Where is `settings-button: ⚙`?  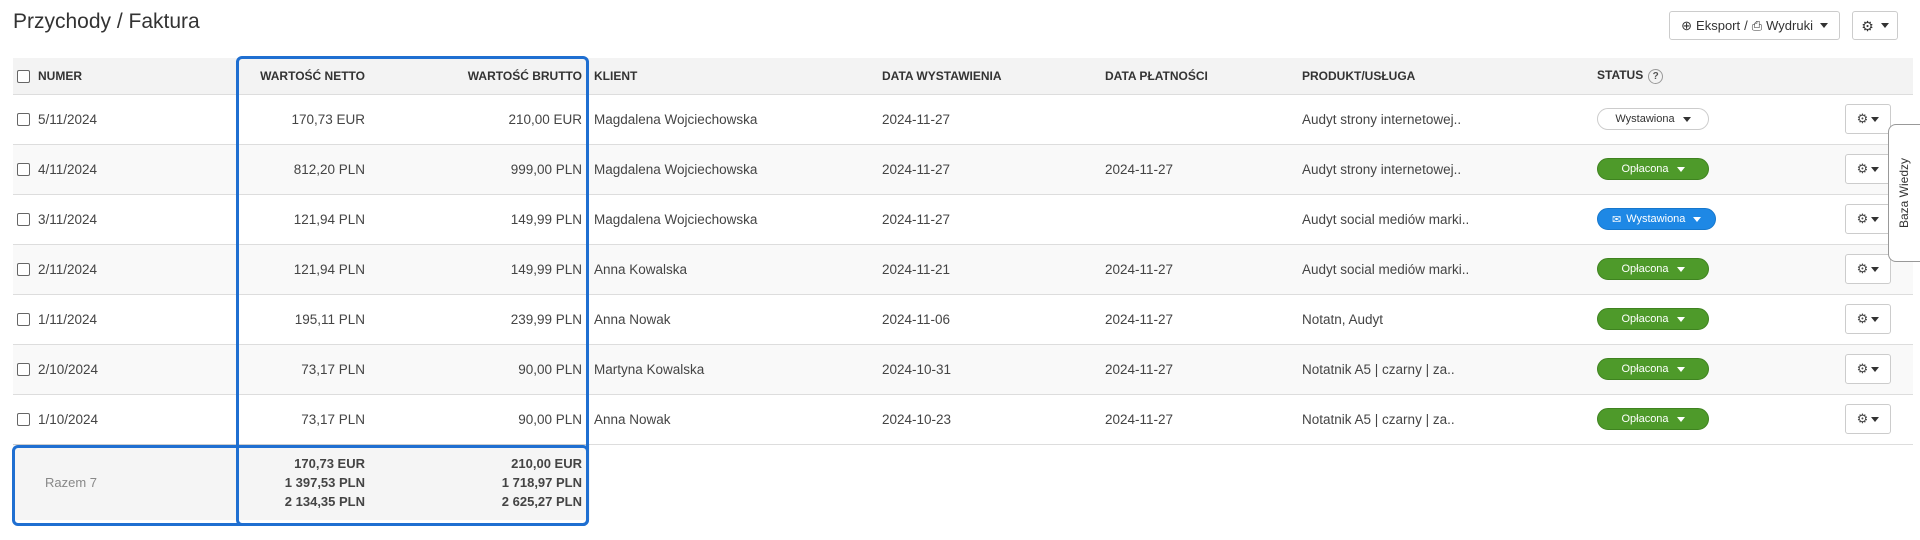 settings-button: ⚙ is located at coordinates (1875, 25).